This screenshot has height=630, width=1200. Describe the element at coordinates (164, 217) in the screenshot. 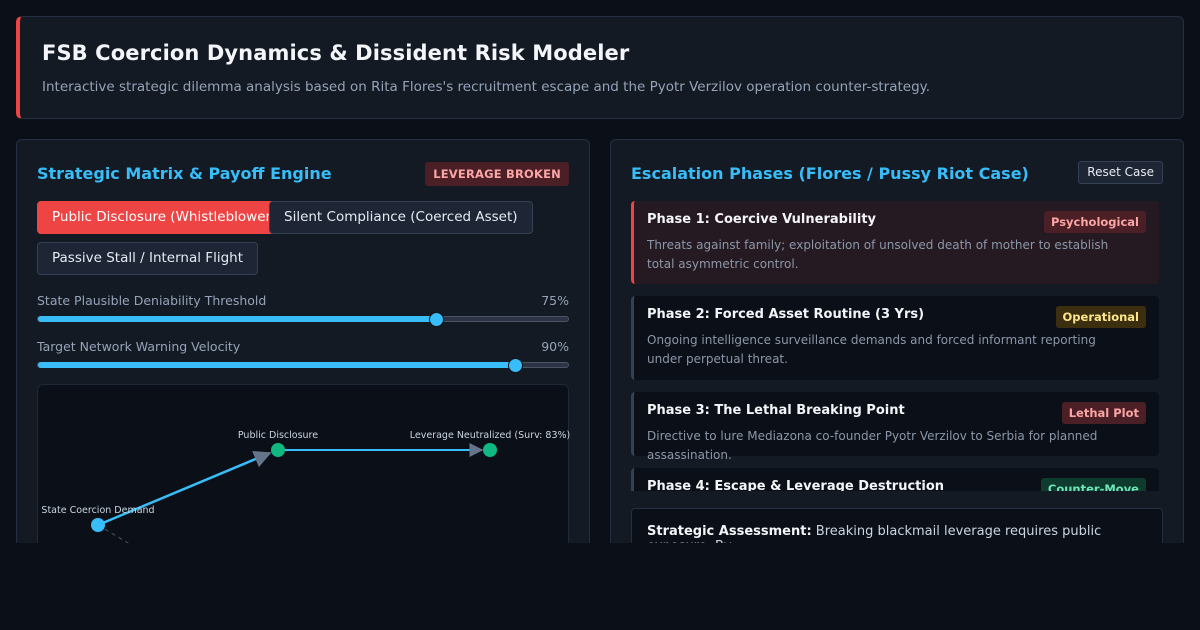

I see `strategy-public-disclosure-button: Public Disclosure (Whistleblower)` at that location.